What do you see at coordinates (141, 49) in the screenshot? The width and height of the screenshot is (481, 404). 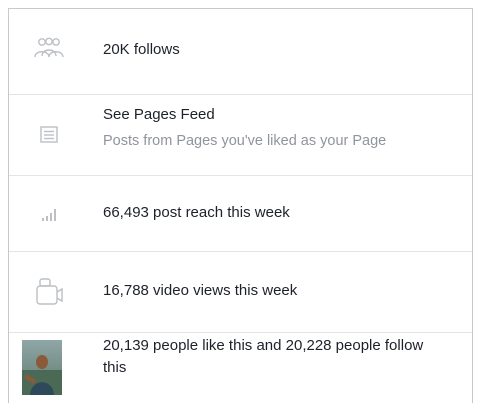 I see `follows-text: 20K follows` at bounding box center [141, 49].